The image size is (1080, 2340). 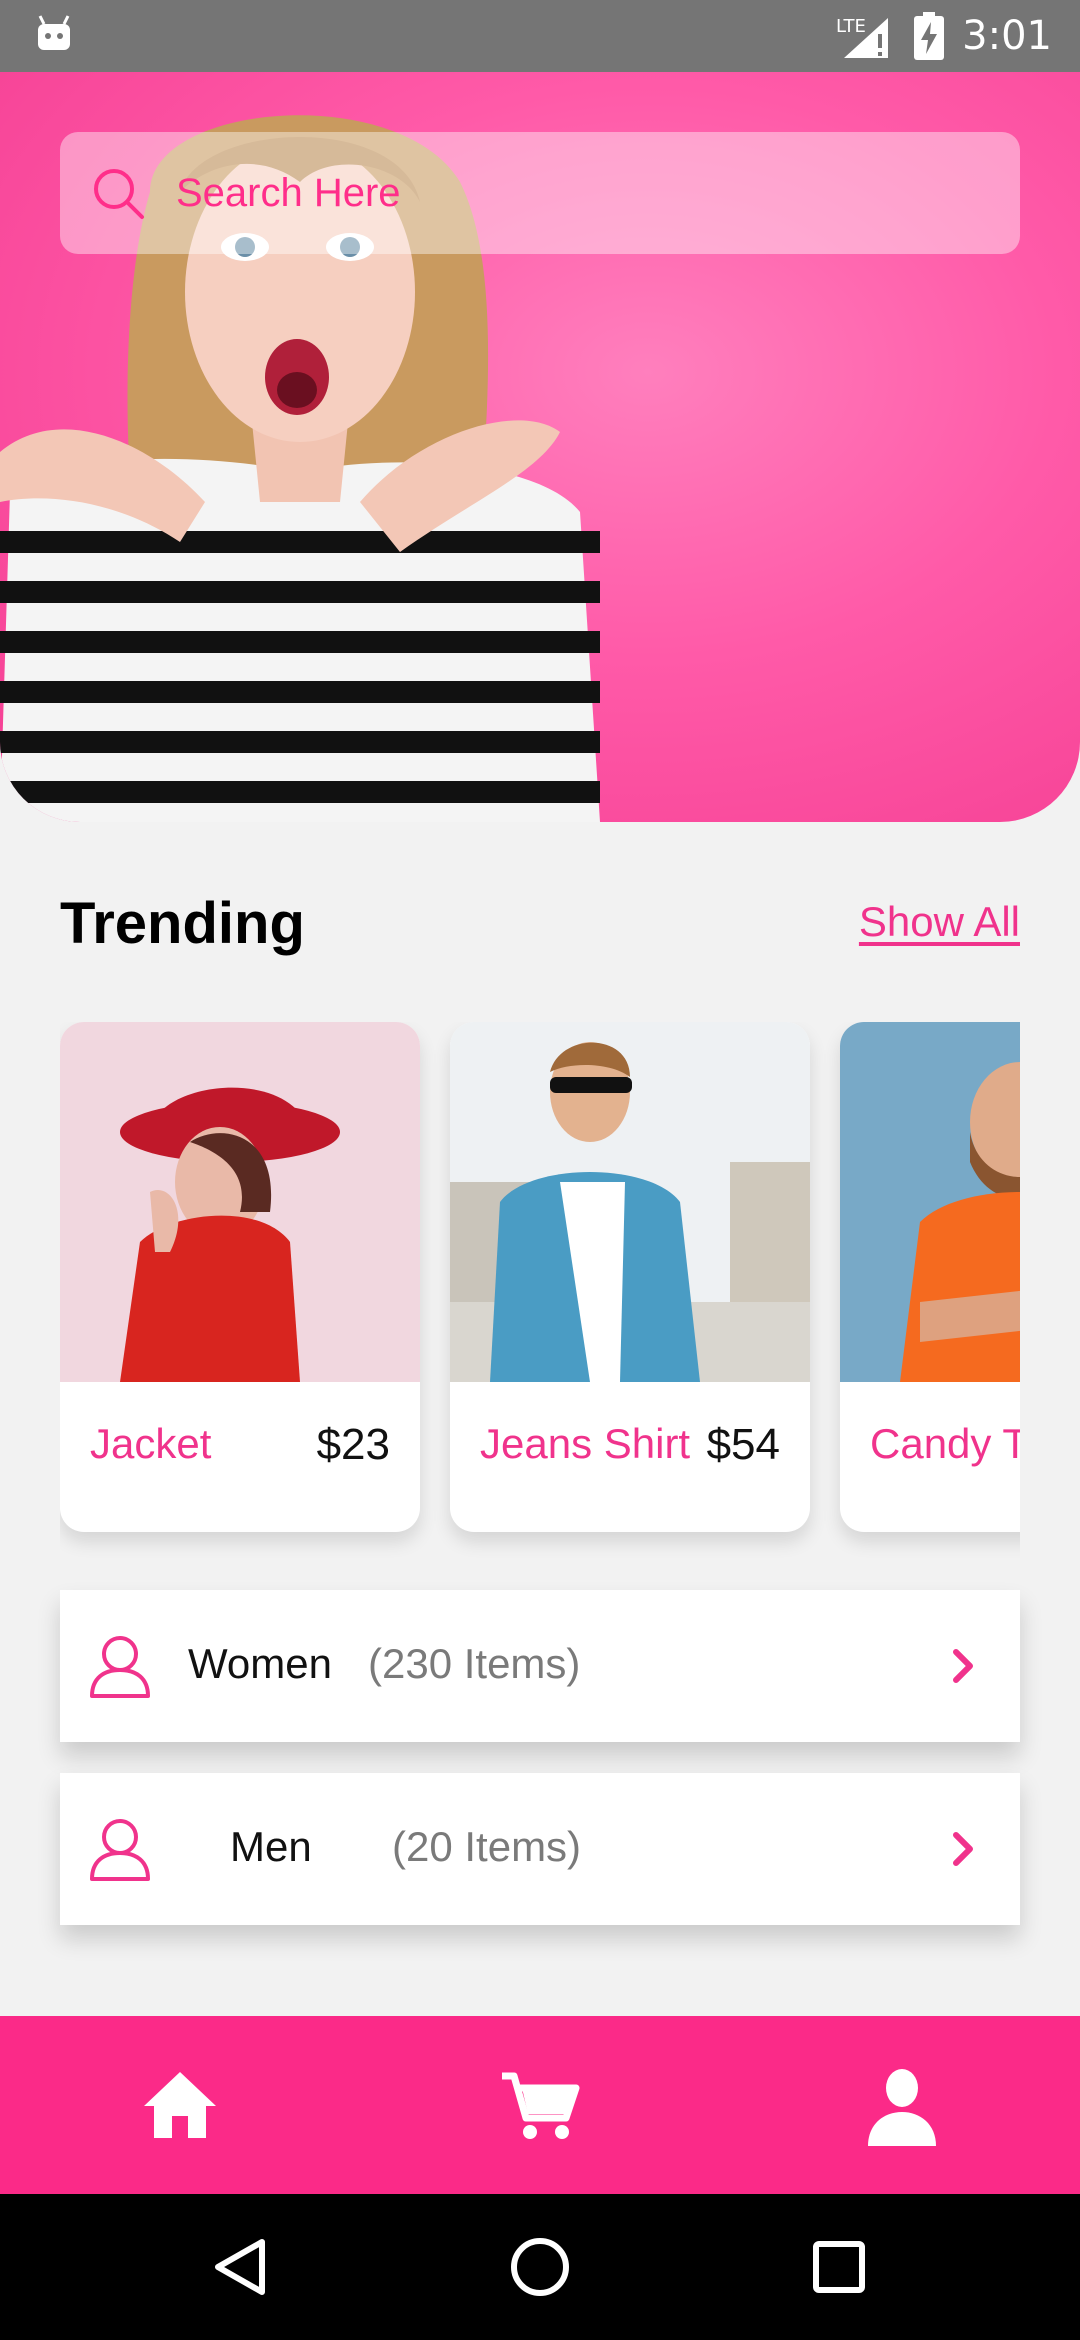 I want to click on bottom-nav, so click(x=540, y=2105).